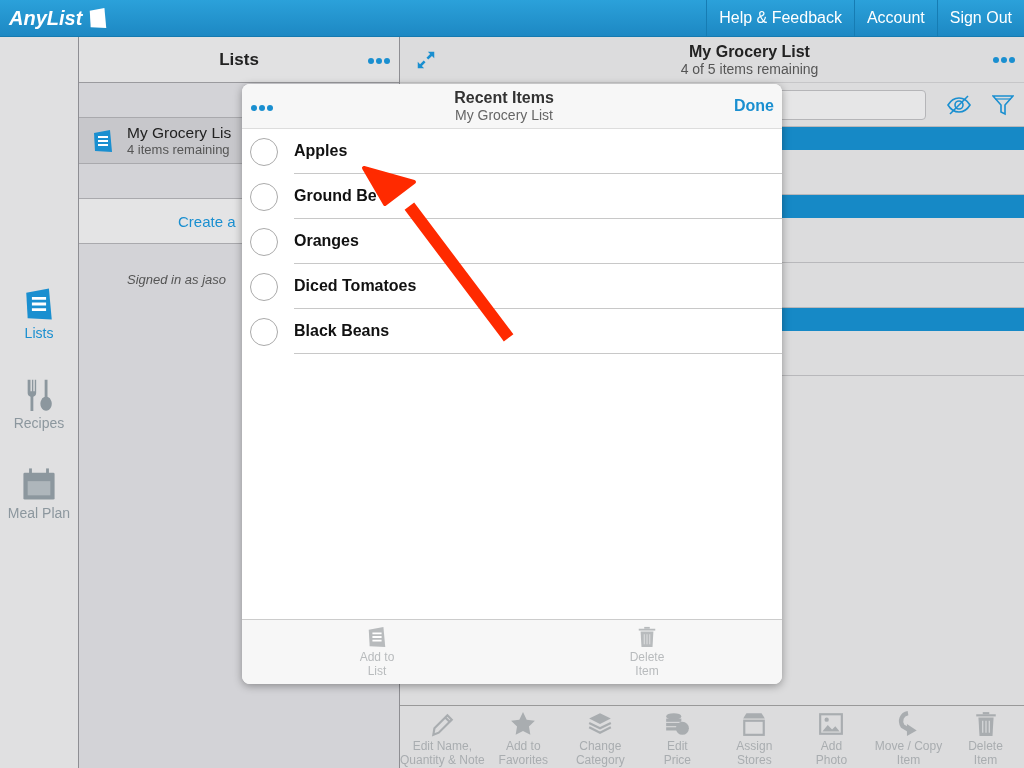 The height and width of the screenshot is (768, 1024). What do you see at coordinates (831, 724) in the screenshot?
I see `photo-icon` at bounding box center [831, 724].